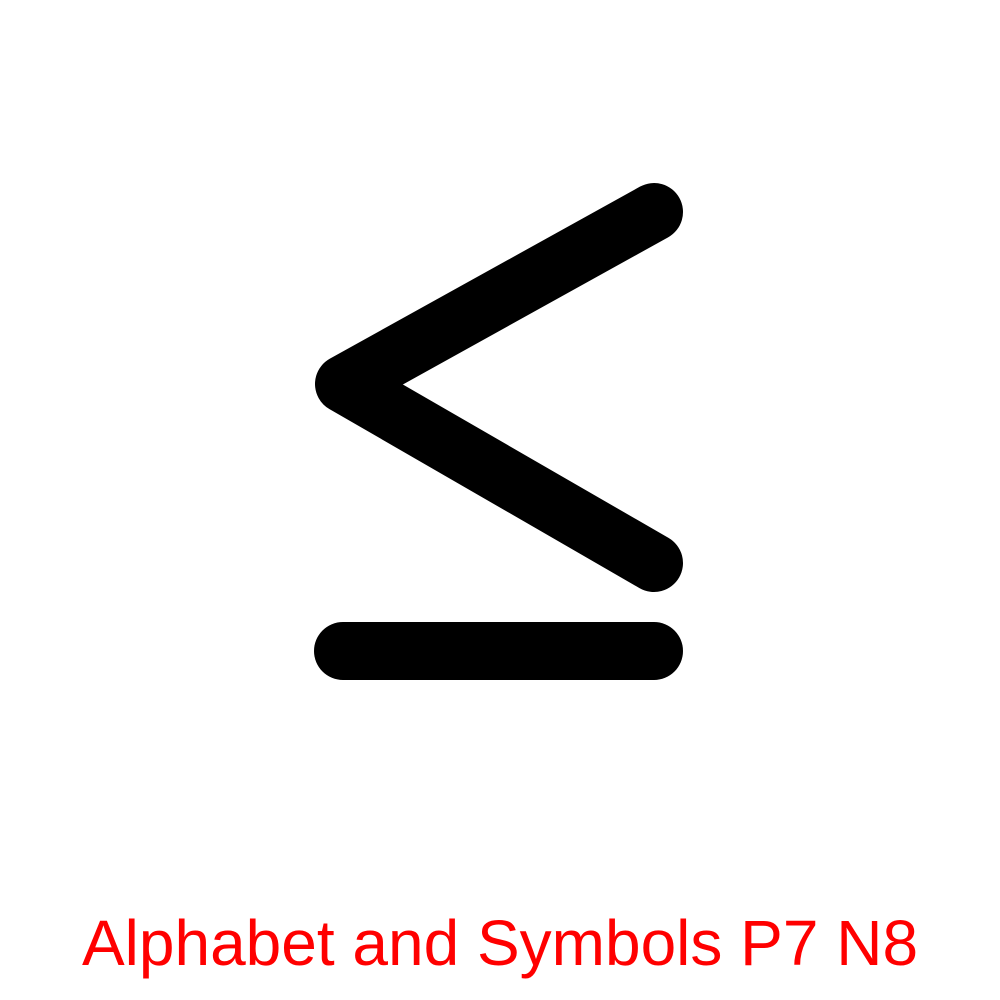 The height and width of the screenshot is (1000, 1000). I want to click on caption-text: Alphabet and Symbols P7 N8, so click(500, 943).